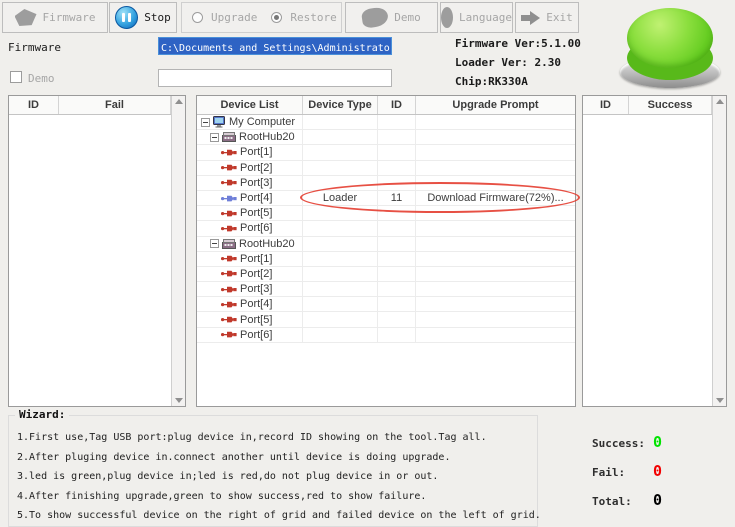  Describe the element at coordinates (219, 122) in the screenshot. I see `computer-icon` at that location.